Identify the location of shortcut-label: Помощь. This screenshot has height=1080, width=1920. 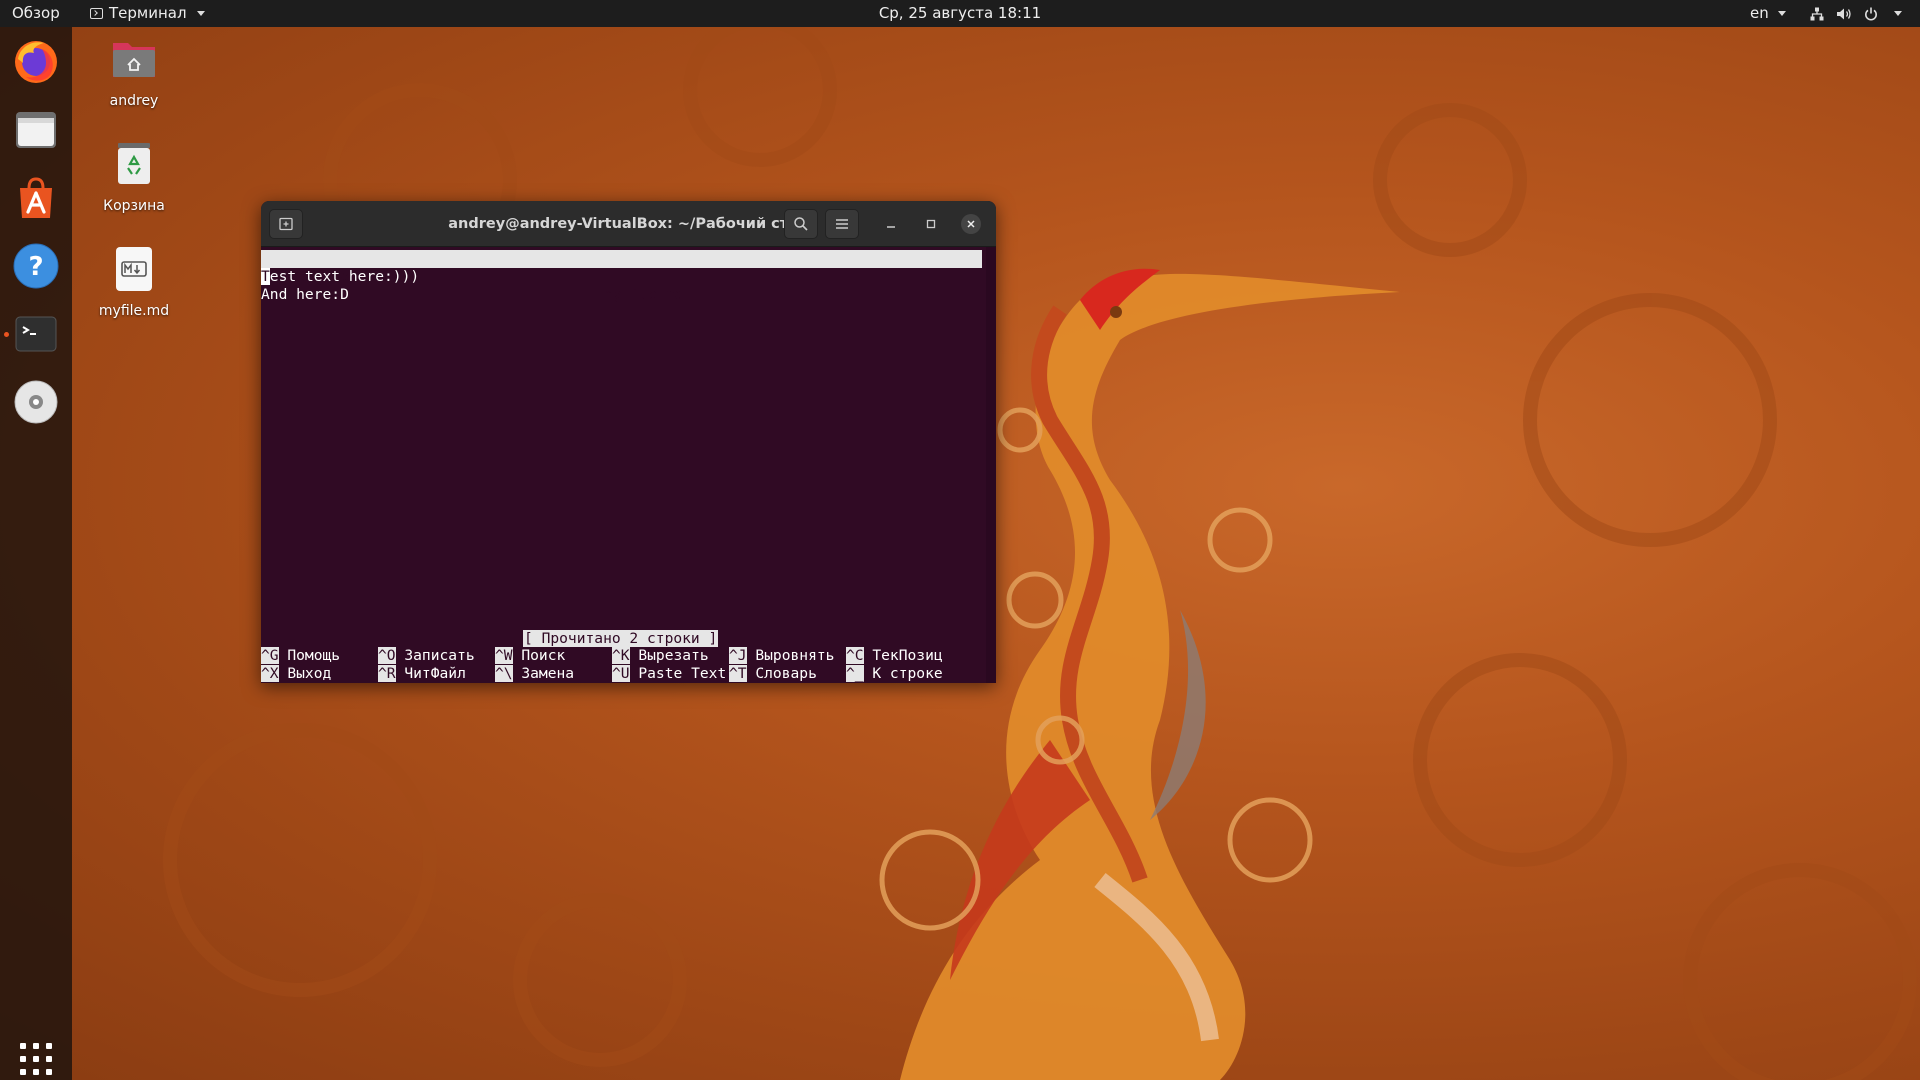
(309, 655).